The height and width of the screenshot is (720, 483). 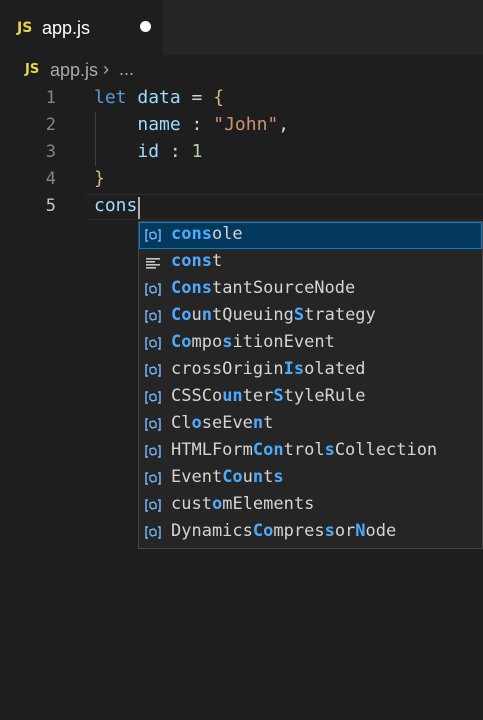 I want to click on line-content: id : 1, so click(x=170, y=151).